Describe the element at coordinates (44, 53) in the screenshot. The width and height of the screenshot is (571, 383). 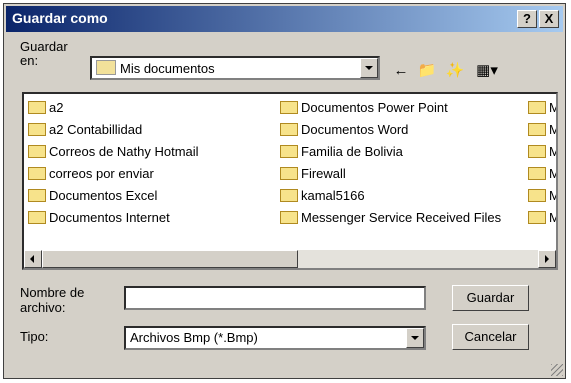
I see `save-in-label: Guardar en:` at that location.